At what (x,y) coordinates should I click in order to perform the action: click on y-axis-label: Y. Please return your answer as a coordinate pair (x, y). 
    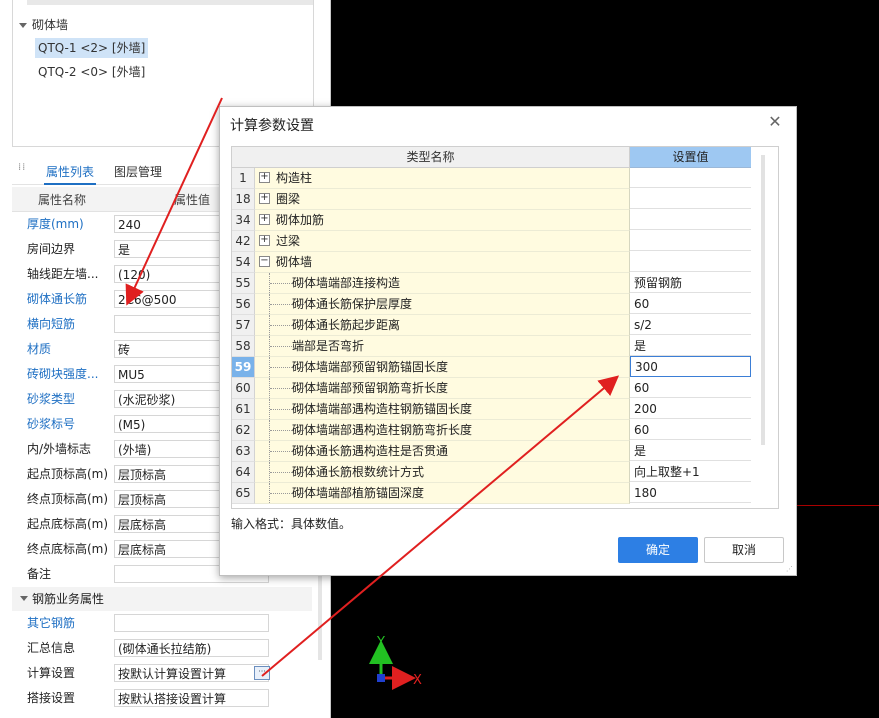
    Looking at the image, I should click on (380, 642).